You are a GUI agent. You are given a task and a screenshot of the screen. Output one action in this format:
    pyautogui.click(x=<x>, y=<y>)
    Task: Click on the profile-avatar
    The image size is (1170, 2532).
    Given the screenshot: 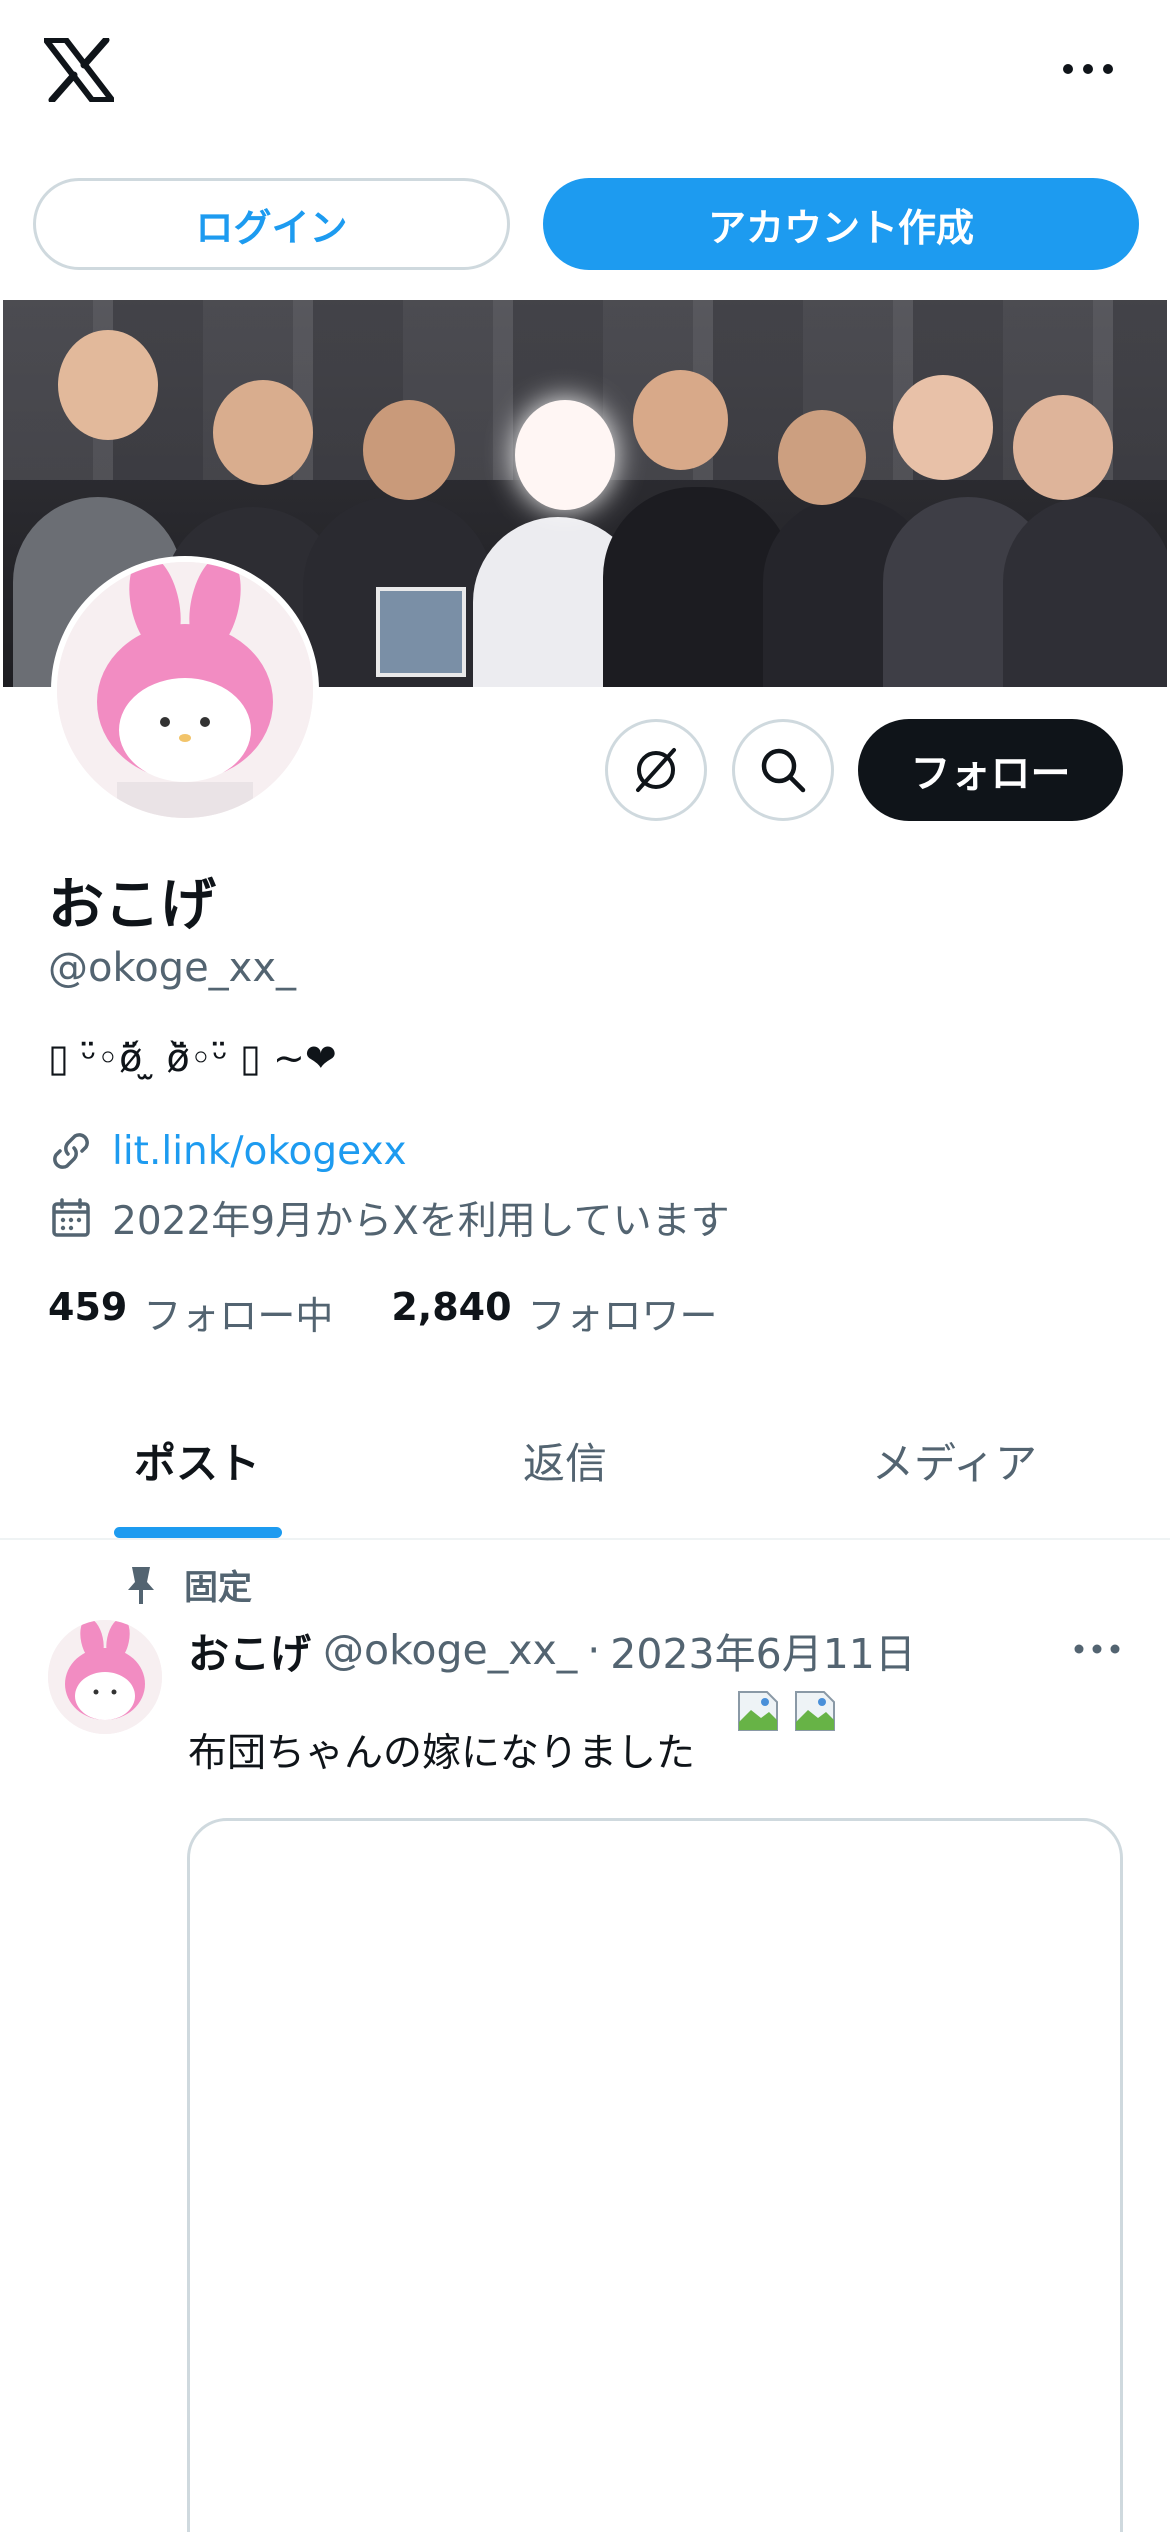 What is the action you would take?
    pyautogui.click(x=185, y=690)
    